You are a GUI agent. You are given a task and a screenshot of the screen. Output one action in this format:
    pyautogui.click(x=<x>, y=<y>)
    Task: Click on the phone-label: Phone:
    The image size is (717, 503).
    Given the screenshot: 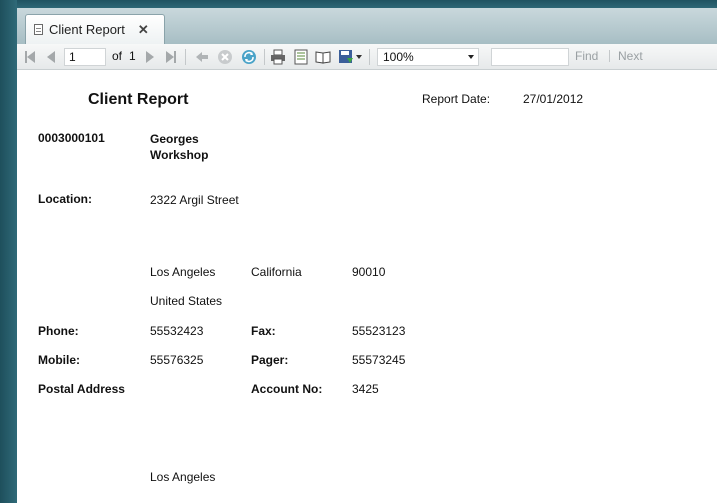 What is the action you would take?
    pyautogui.click(x=58, y=331)
    